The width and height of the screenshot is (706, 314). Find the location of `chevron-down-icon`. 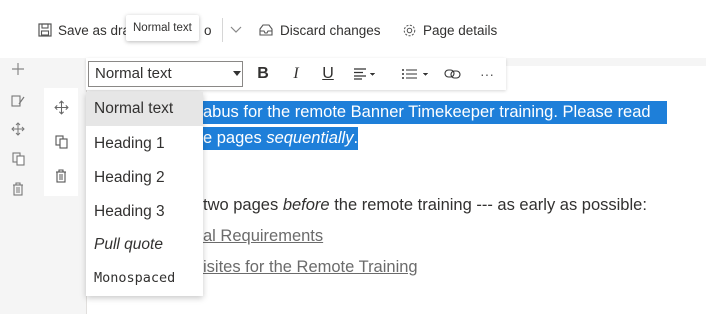

chevron-down-icon is located at coordinates (236, 29).